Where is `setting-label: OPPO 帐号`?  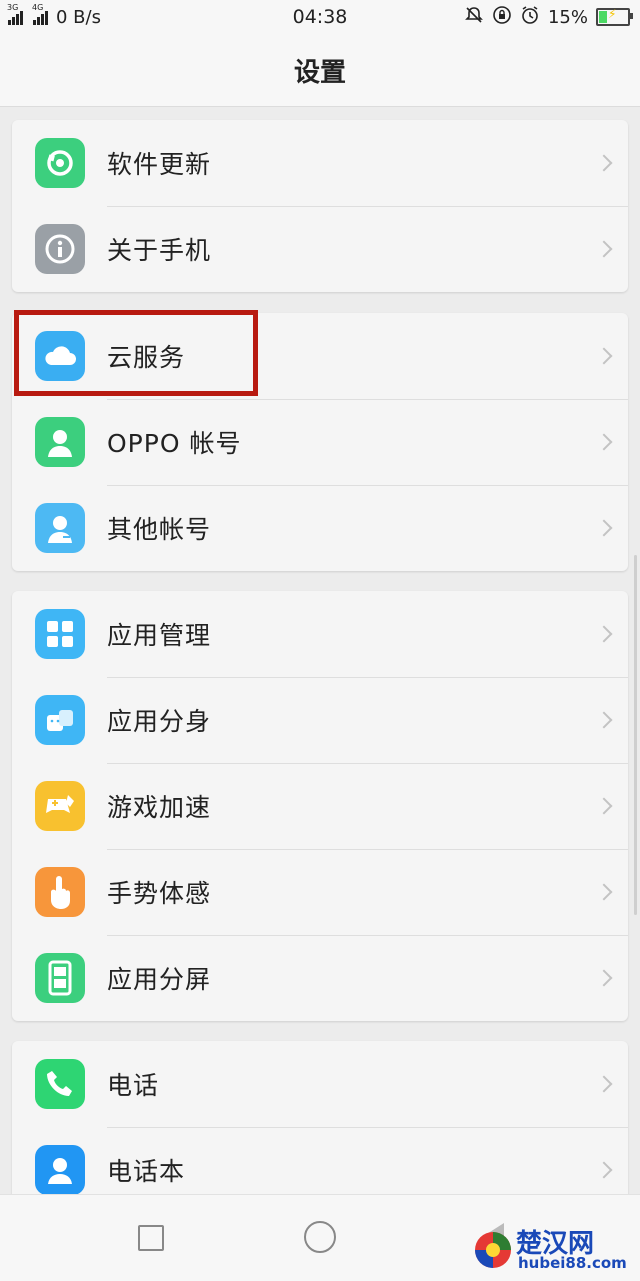
setting-label: OPPO 帐号 is located at coordinates (174, 443).